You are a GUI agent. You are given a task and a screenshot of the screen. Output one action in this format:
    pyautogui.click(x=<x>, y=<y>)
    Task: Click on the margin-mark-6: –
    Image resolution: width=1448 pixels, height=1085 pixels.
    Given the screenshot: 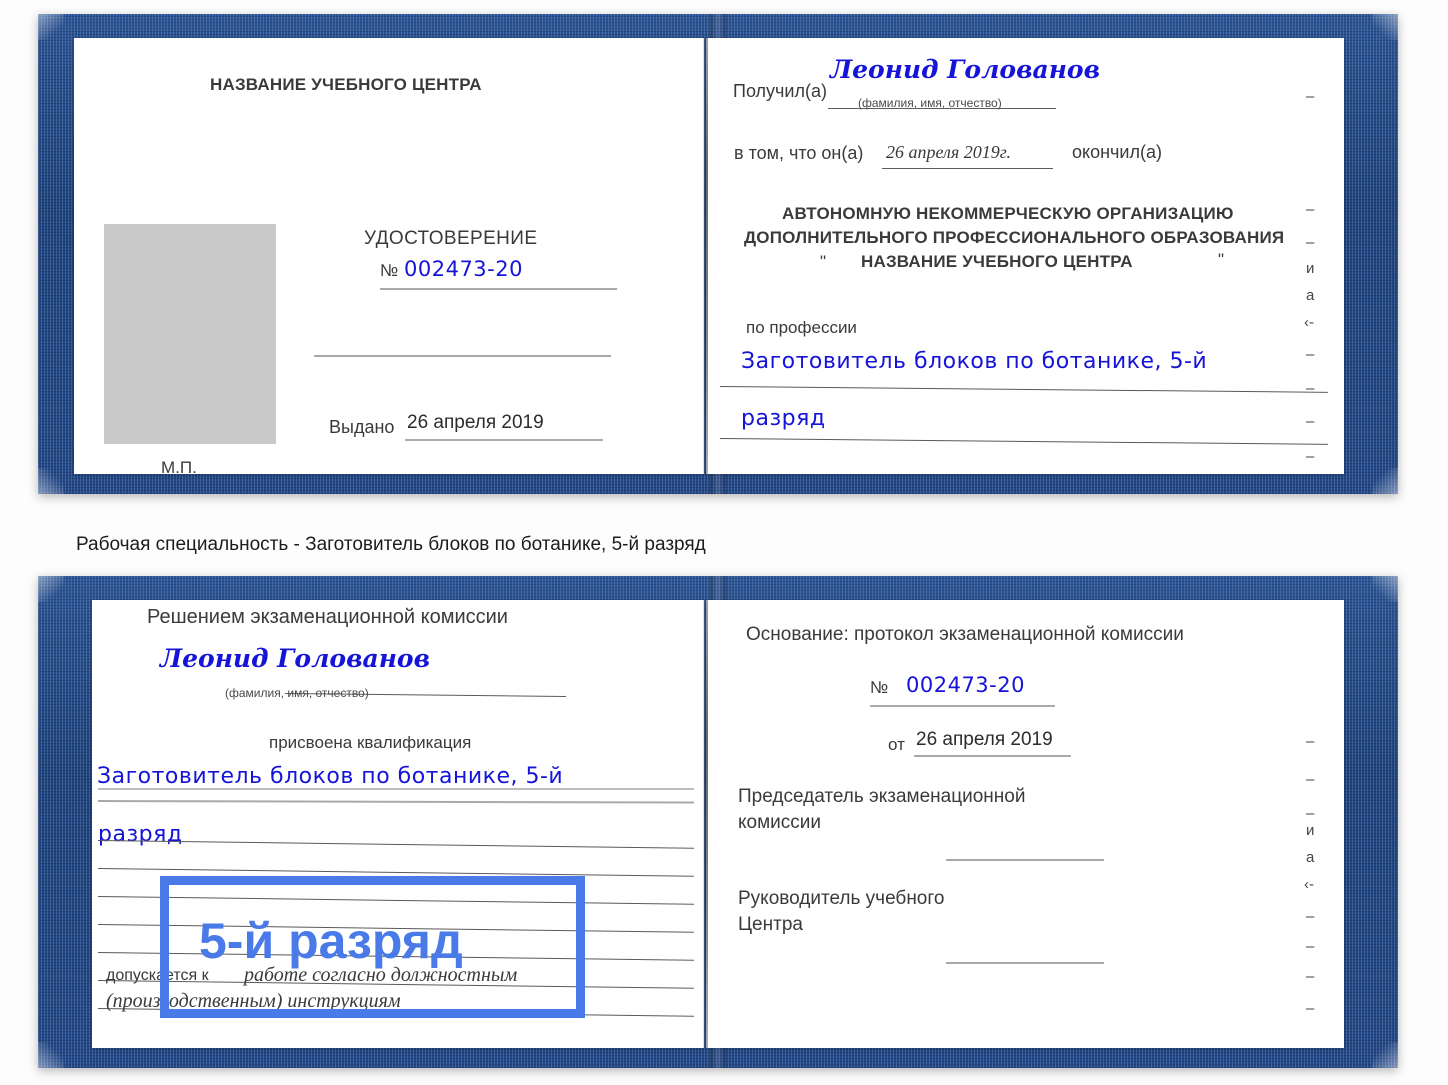 What is the action you would take?
    pyautogui.click(x=1310, y=354)
    